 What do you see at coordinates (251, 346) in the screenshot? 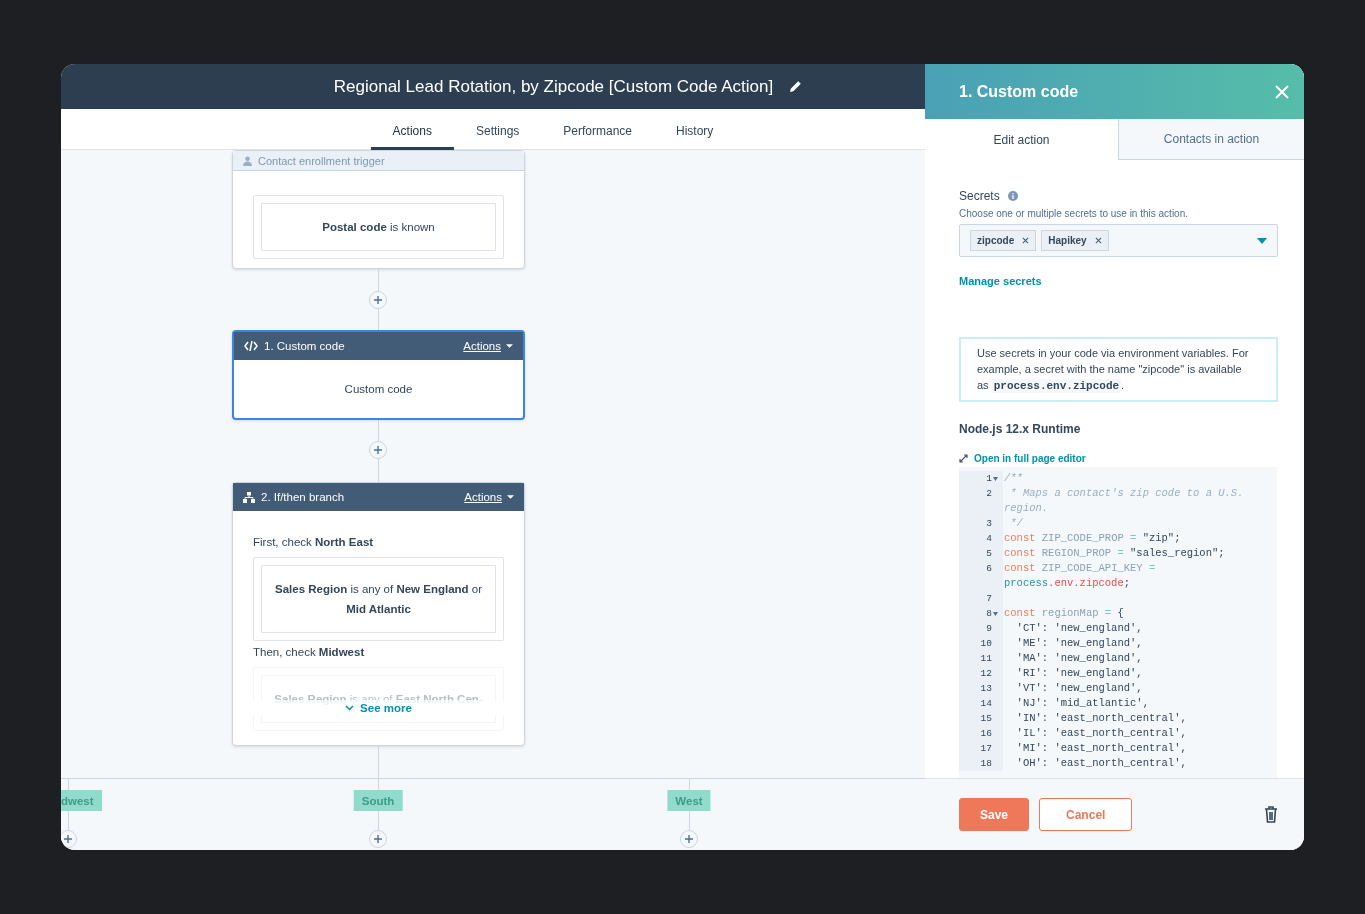
I see `code-icon` at bounding box center [251, 346].